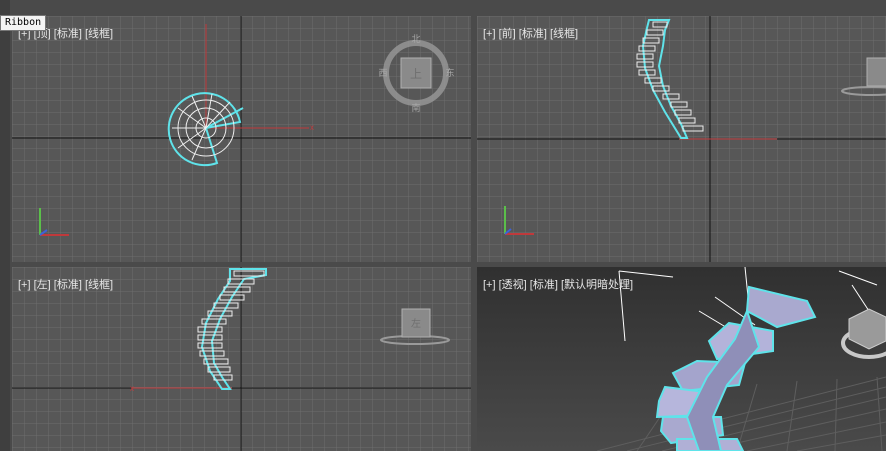 This screenshot has width=886, height=451. I want to click on viewcube-east: 东, so click(449, 73).